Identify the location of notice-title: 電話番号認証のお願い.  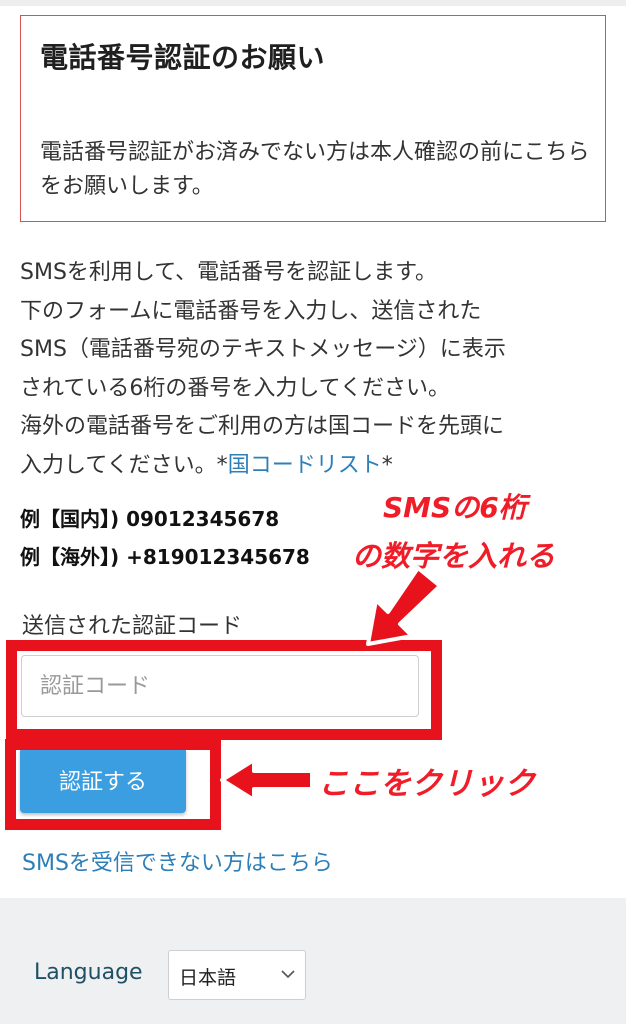
(183, 57).